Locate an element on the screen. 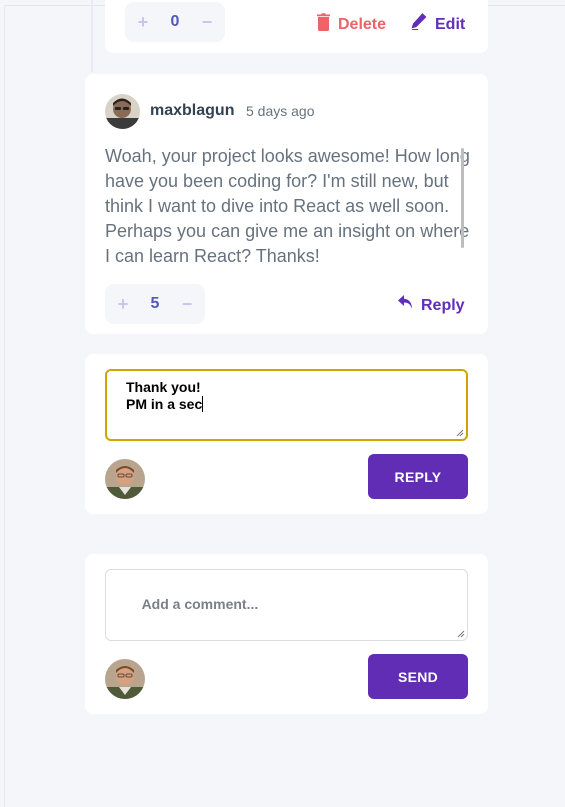  delete-button: Delete is located at coordinates (351, 24).